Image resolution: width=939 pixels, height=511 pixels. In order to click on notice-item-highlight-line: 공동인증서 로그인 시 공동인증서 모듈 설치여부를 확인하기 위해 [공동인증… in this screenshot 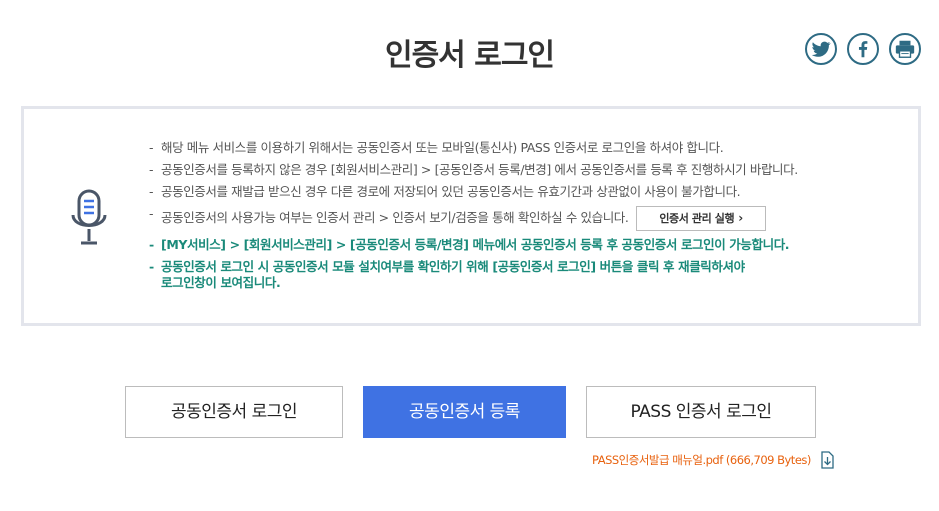, I will do `click(453, 266)`.